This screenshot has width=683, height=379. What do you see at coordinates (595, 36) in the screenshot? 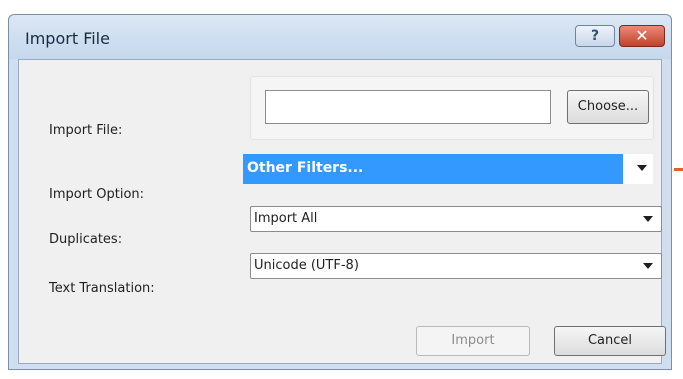
I see `help-button: ?` at bounding box center [595, 36].